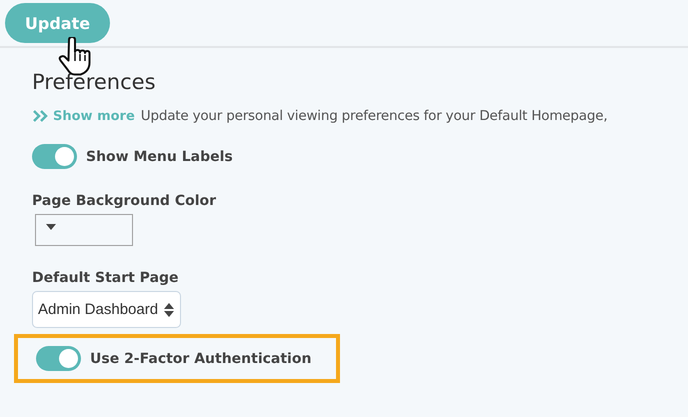  I want to click on show-more-link: Show more, so click(83, 116).